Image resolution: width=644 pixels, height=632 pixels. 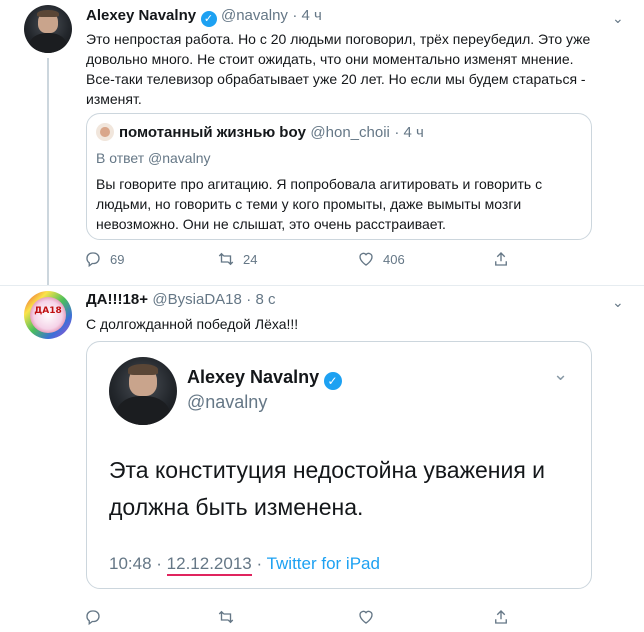 I want to click on embedded-time: 10:48, so click(x=130, y=563).